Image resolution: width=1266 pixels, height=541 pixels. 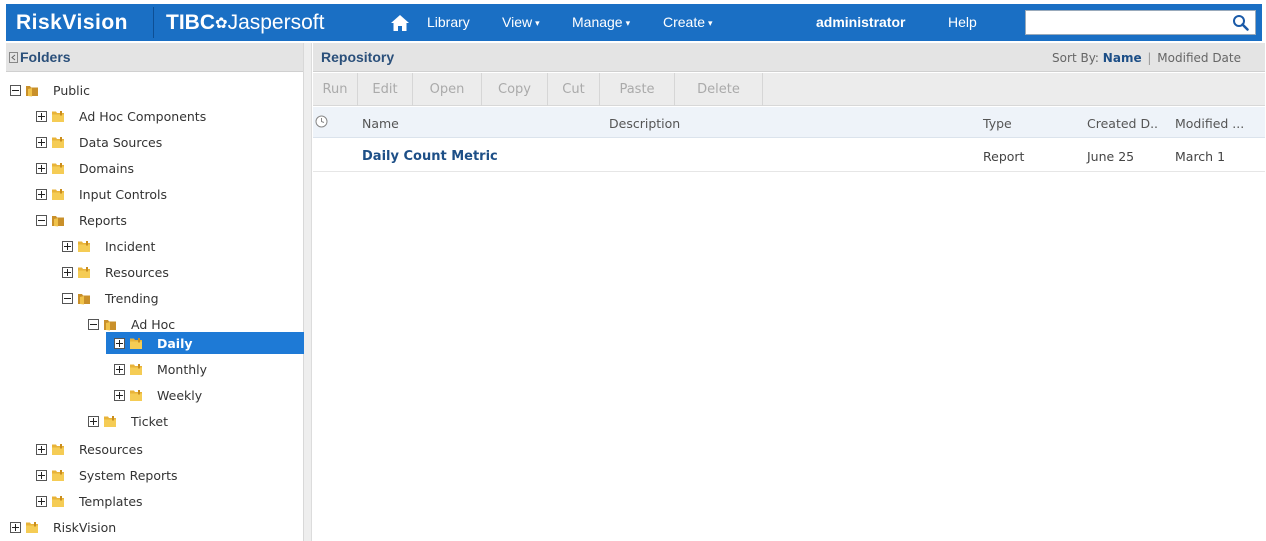 What do you see at coordinates (128, 475) in the screenshot?
I see `folder-tree-item-label: System Reports` at bounding box center [128, 475].